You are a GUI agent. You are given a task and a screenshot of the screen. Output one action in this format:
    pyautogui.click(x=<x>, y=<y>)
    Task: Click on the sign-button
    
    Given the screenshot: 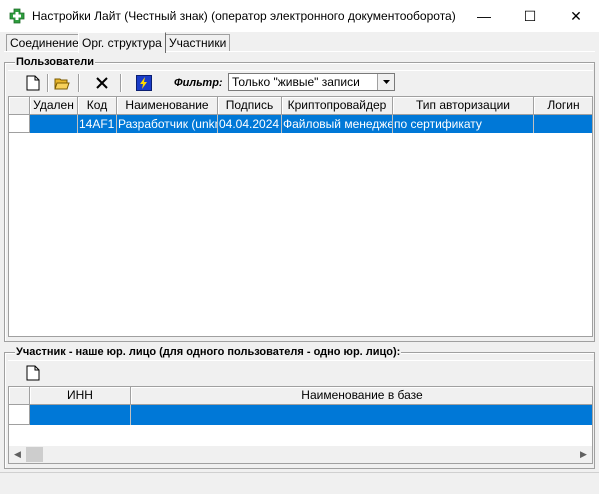 What is the action you would take?
    pyautogui.click(x=144, y=83)
    